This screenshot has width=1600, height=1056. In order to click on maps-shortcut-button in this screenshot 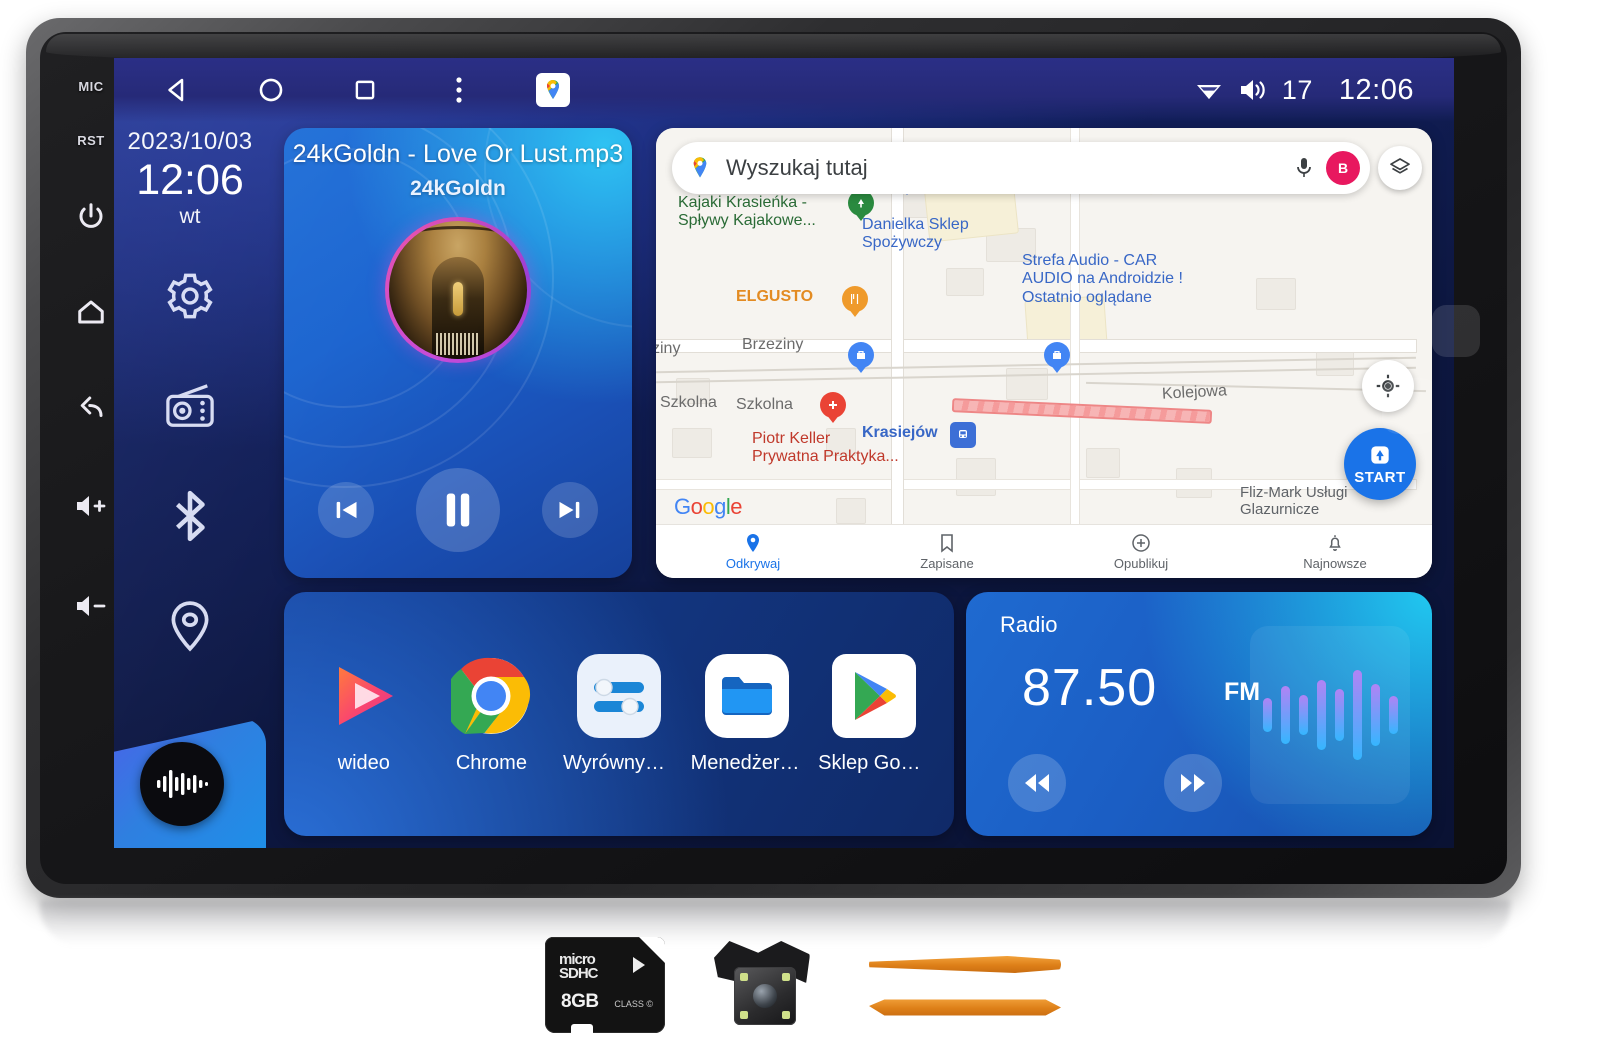, I will do `click(553, 90)`.